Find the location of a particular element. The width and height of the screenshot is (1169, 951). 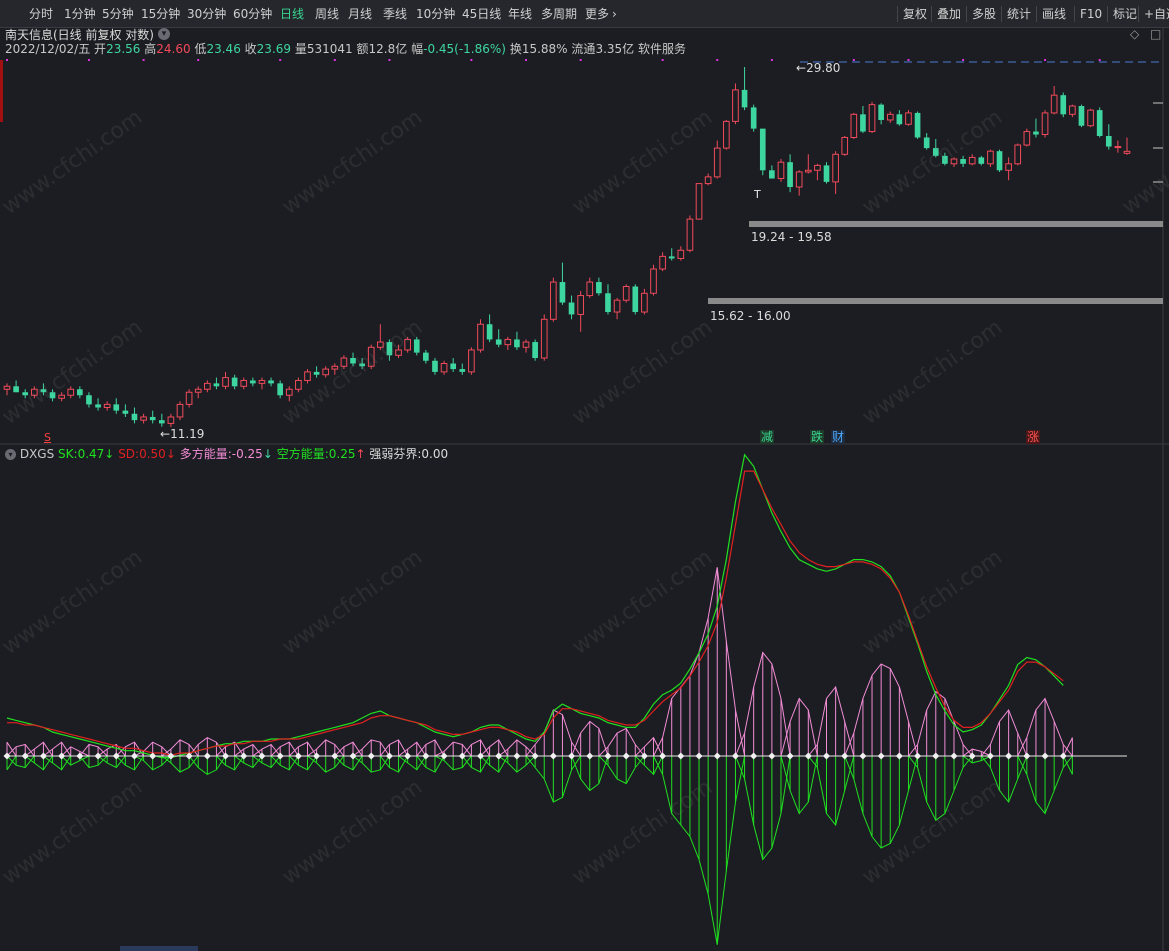

zone-lower-label: 15.62 - 16.00 is located at coordinates (750, 316).